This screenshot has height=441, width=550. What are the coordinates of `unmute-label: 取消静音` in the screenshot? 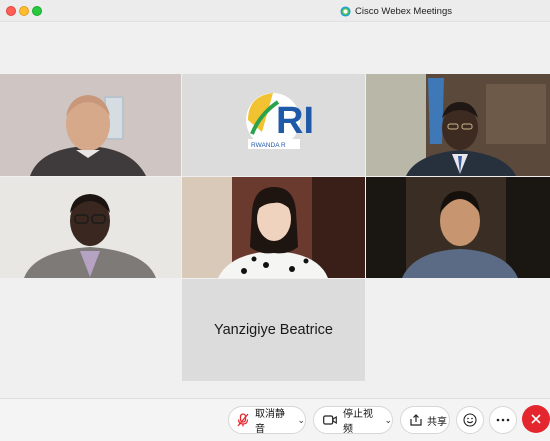 It's located at (270, 422).